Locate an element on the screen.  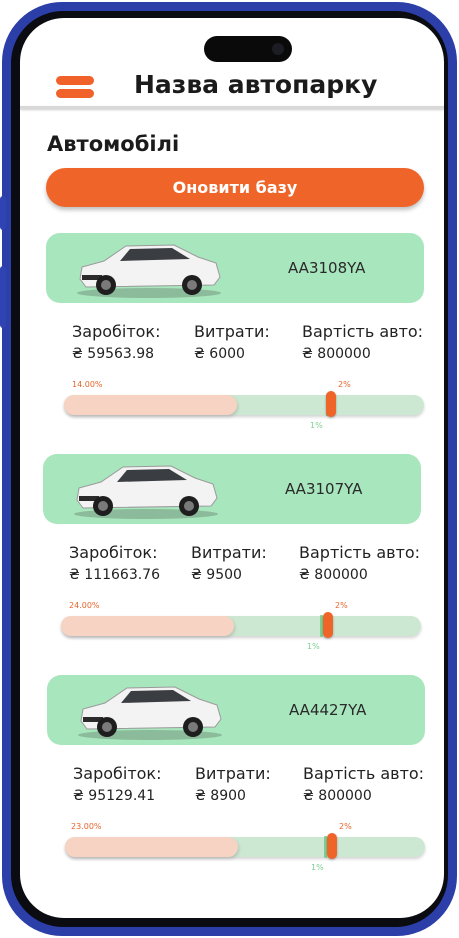
income-value: ₴ 59563.98 is located at coordinates (113, 354).